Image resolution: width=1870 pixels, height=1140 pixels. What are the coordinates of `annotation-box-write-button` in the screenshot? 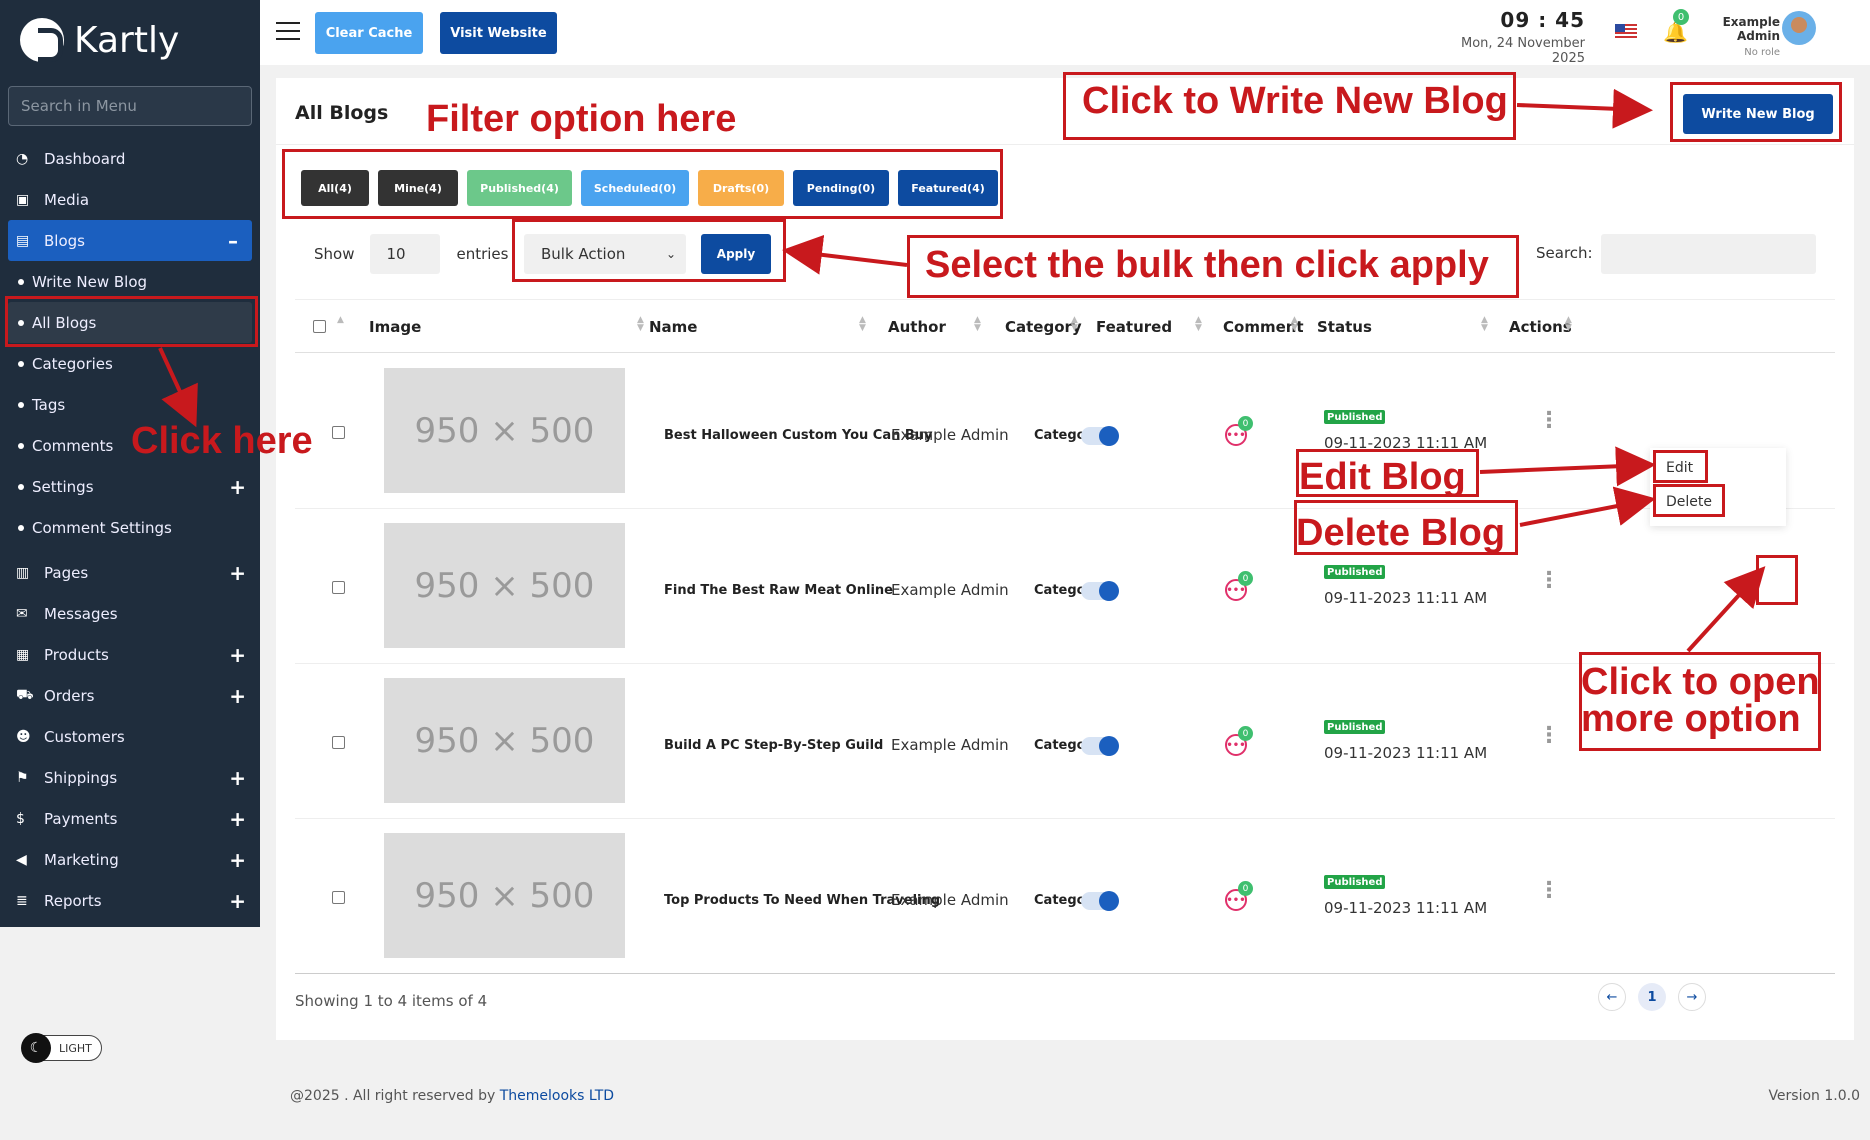 It's located at (1756, 112).